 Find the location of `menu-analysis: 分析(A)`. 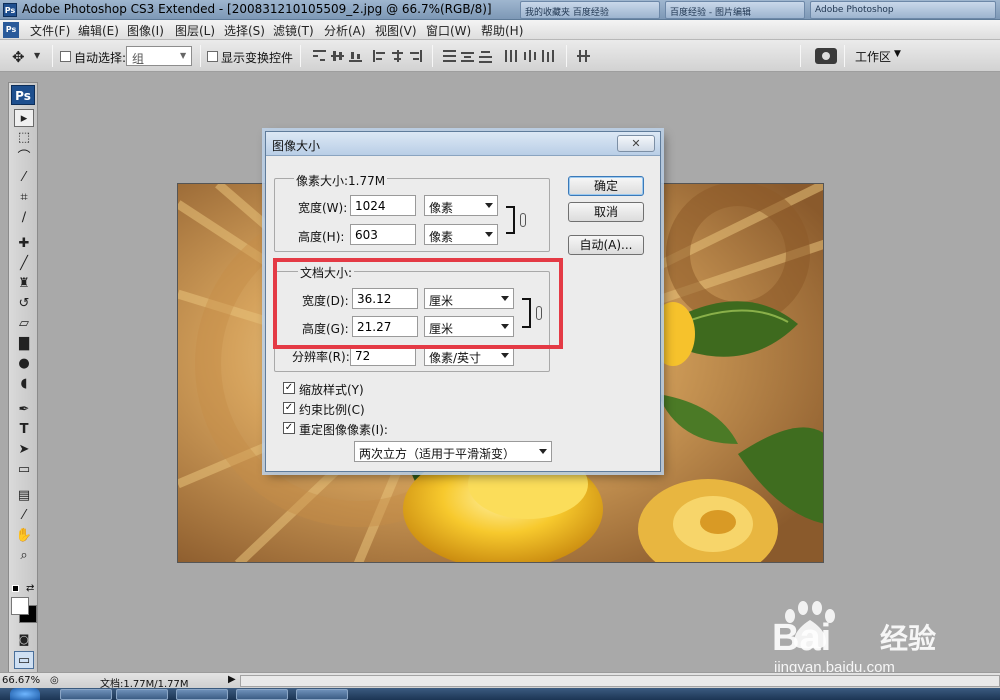

menu-analysis: 分析(A) is located at coordinates (345, 30).